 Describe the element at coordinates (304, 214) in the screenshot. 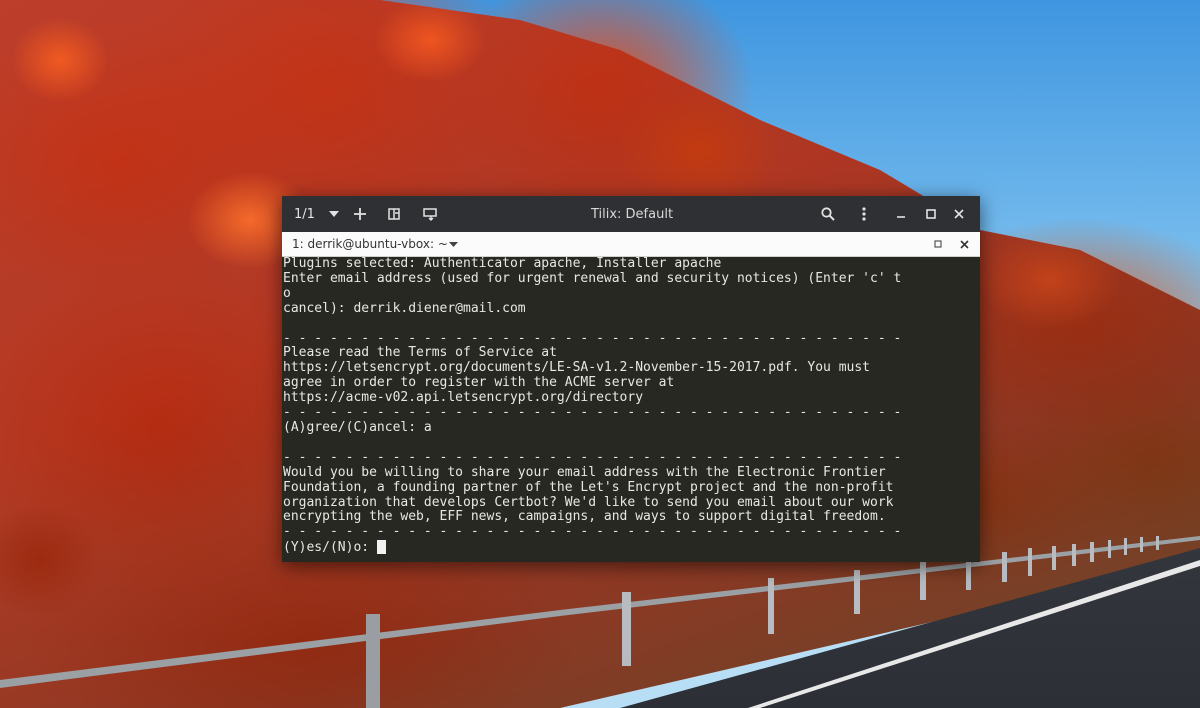

I see `session-count-label: 1/1` at that location.